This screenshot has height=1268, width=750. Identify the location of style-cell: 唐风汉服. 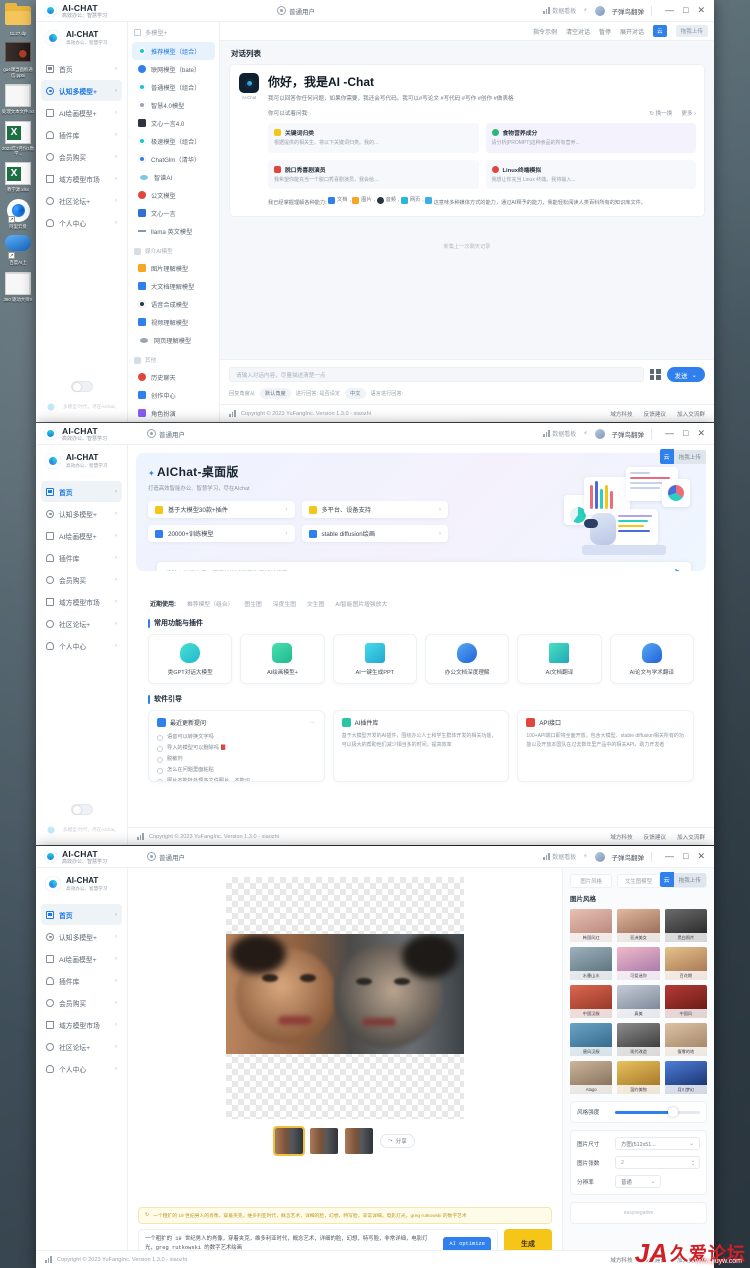
(591, 1039).